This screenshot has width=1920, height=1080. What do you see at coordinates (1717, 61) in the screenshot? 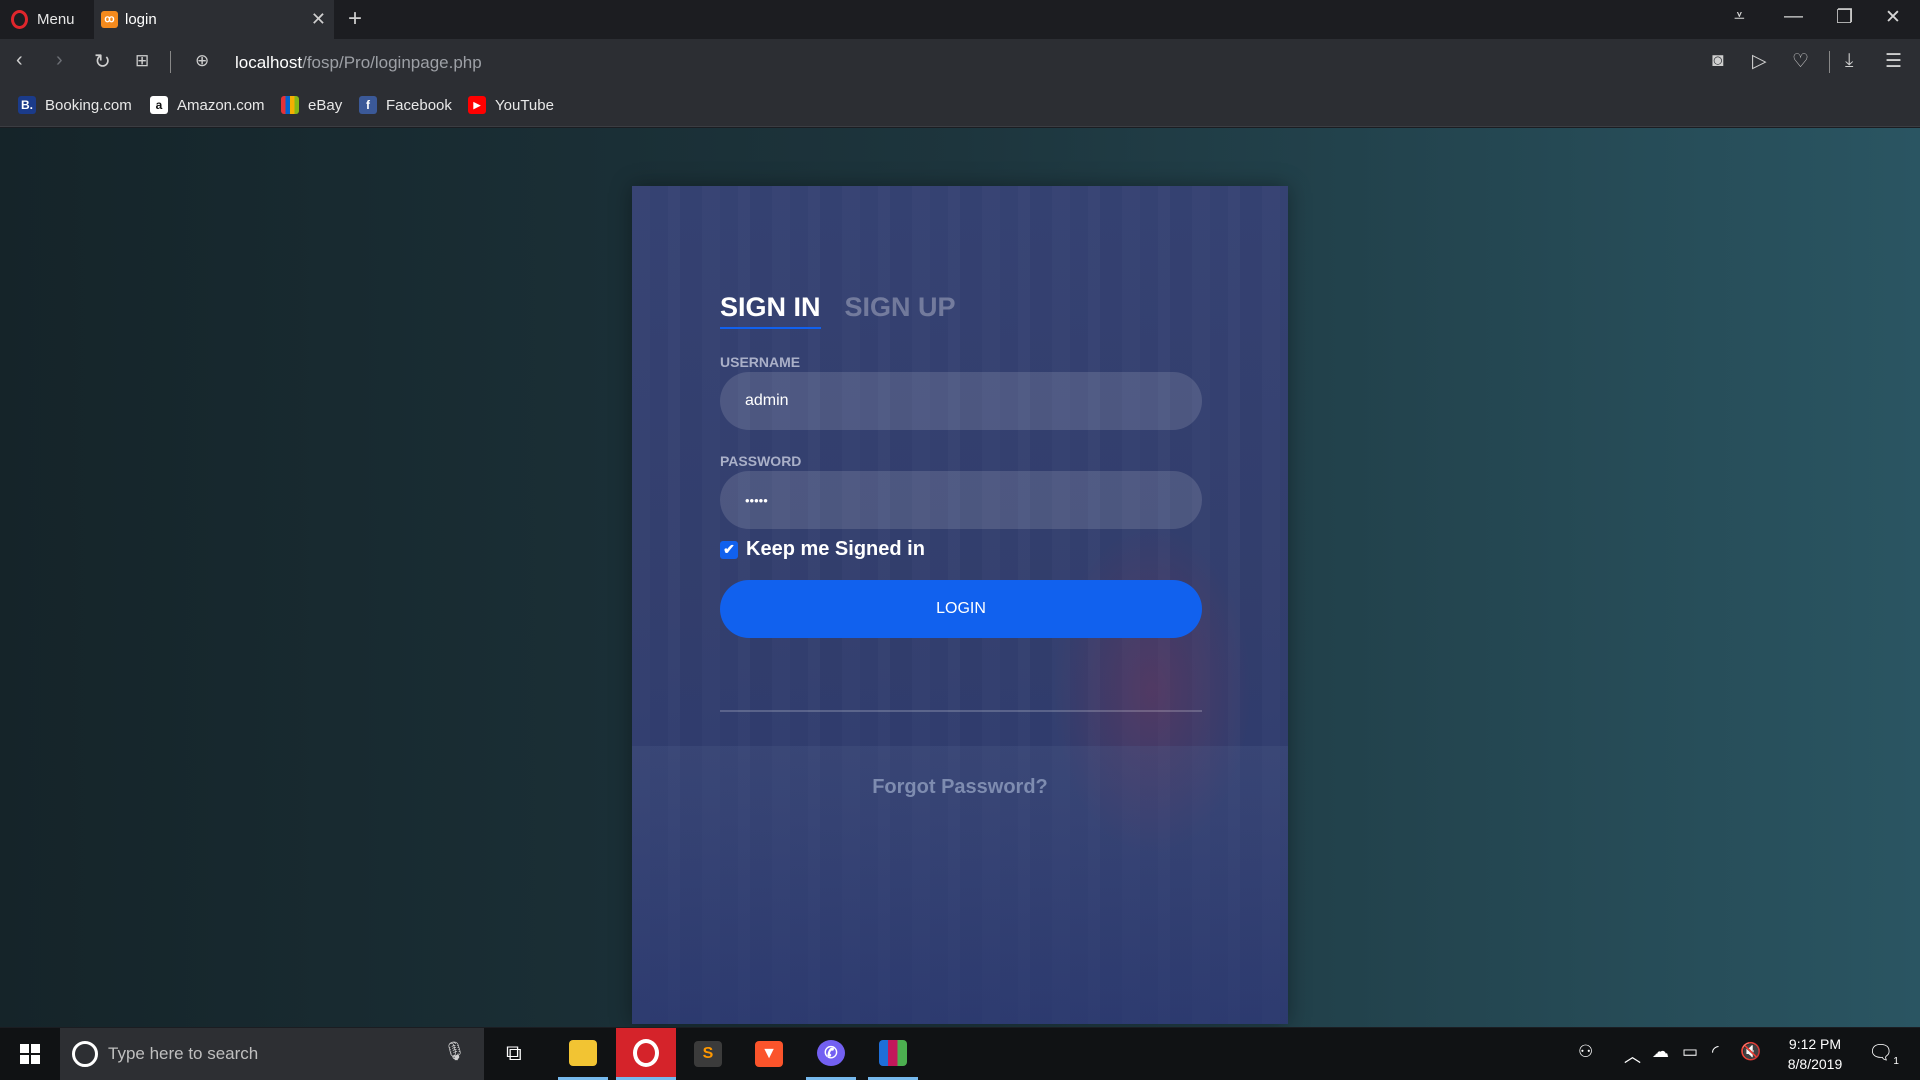
I see `camera-icon: ◙` at bounding box center [1717, 61].